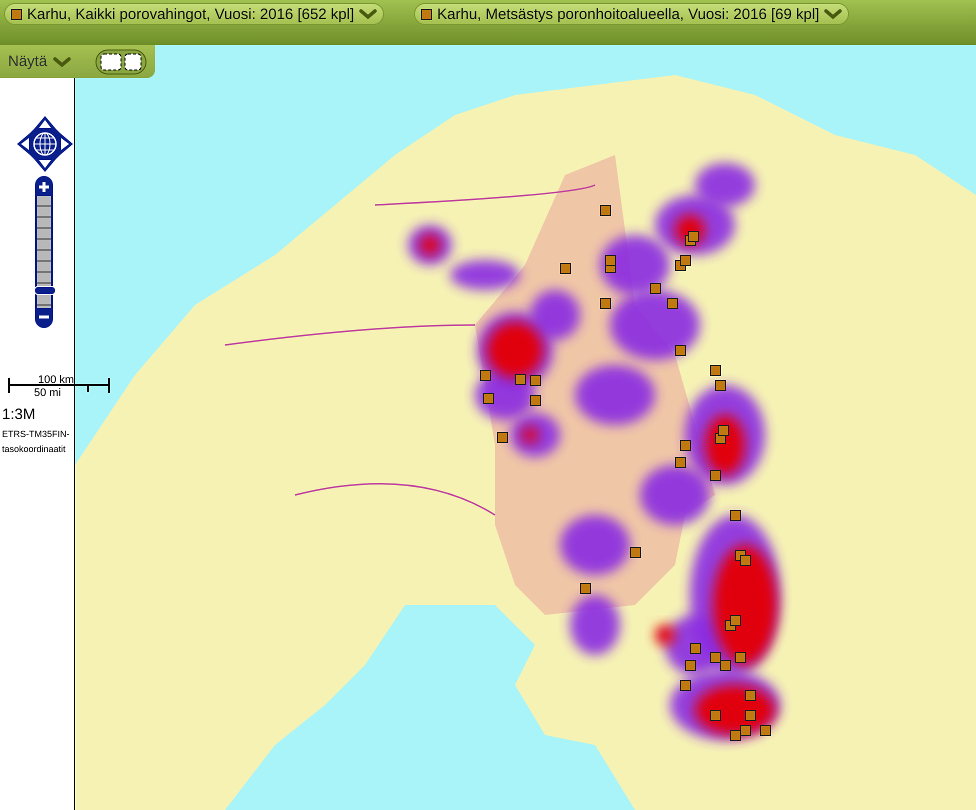  Describe the element at coordinates (194, 14) in the screenshot. I see `layer-dropdown: Karhu, Kaikki porovahingot, Vuosi: 2016 [652 kpl]` at that location.